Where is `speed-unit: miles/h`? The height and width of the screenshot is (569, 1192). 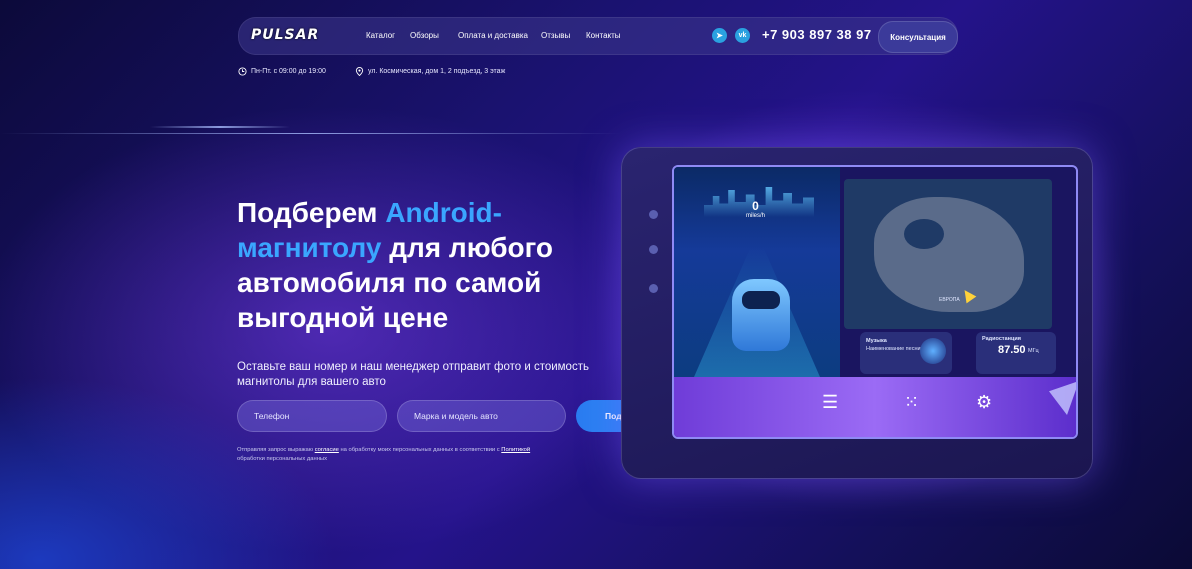 speed-unit: miles/h is located at coordinates (756, 216).